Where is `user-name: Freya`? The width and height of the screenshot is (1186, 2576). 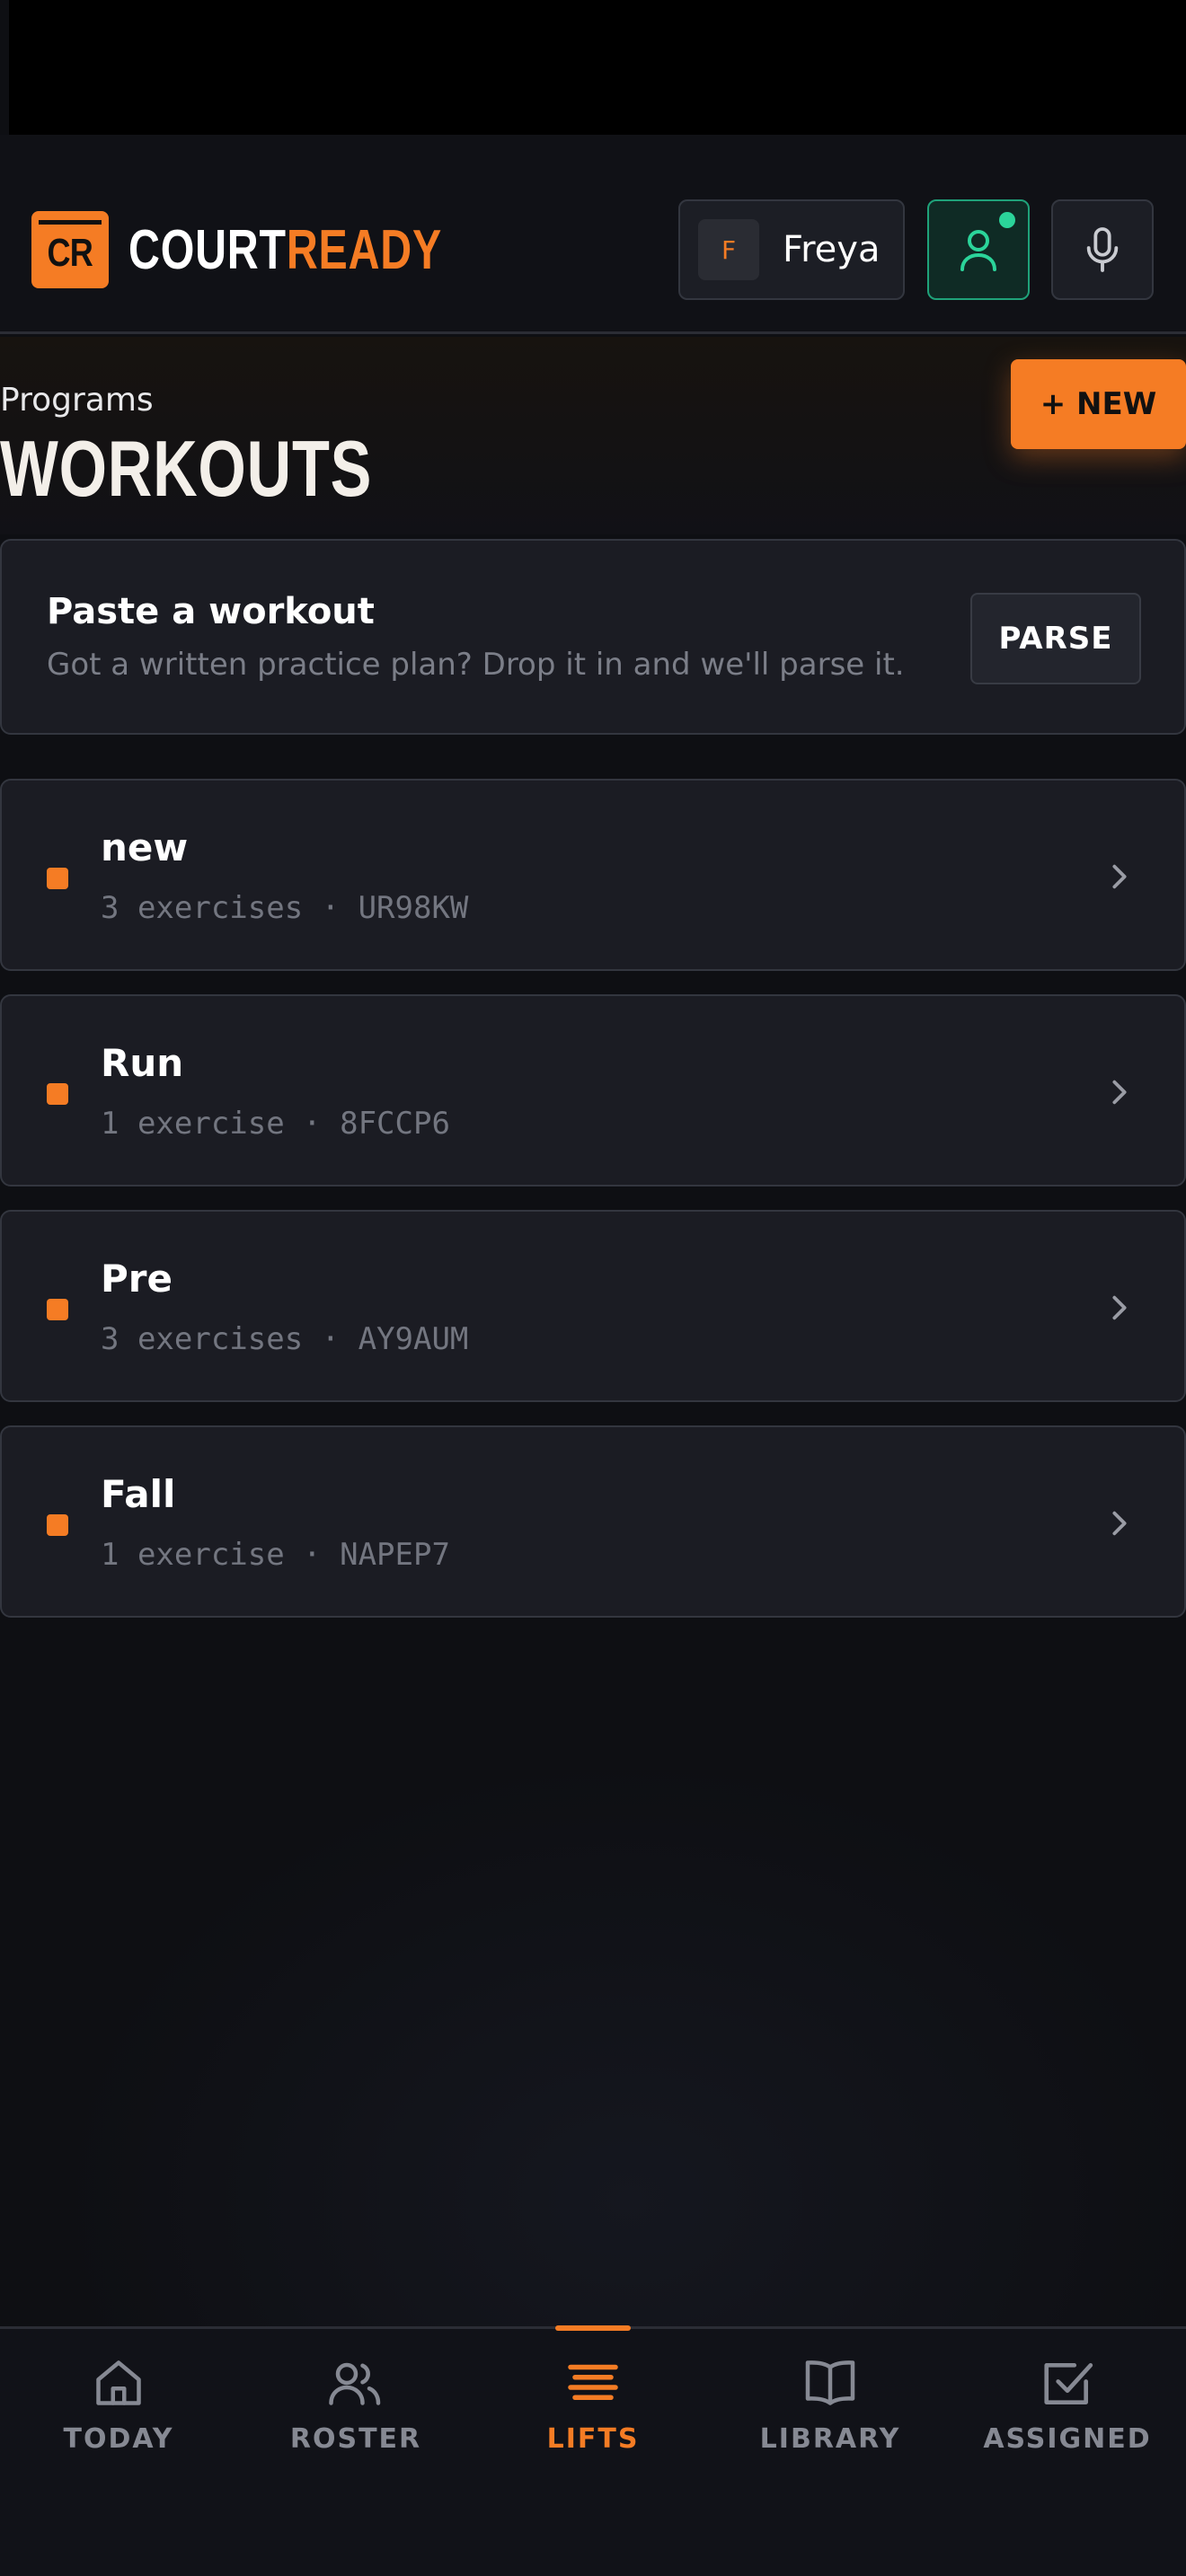 user-name: Freya is located at coordinates (832, 249).